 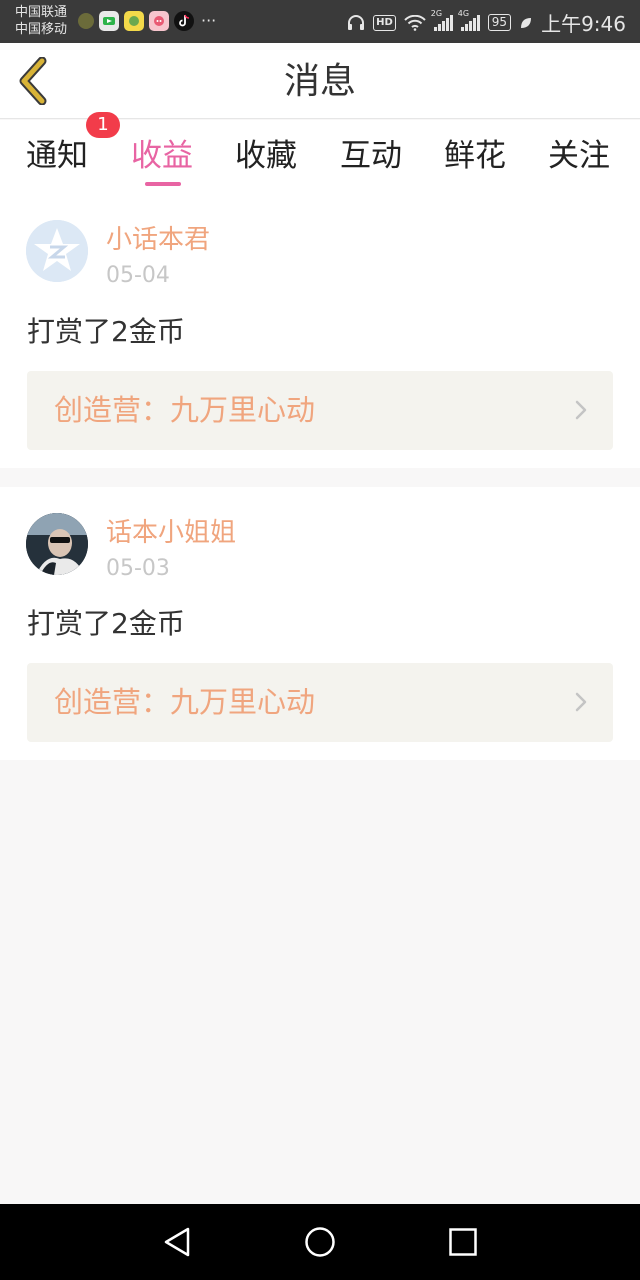 I want to click on hd-indicator: HD, so click(x=384, y=22).